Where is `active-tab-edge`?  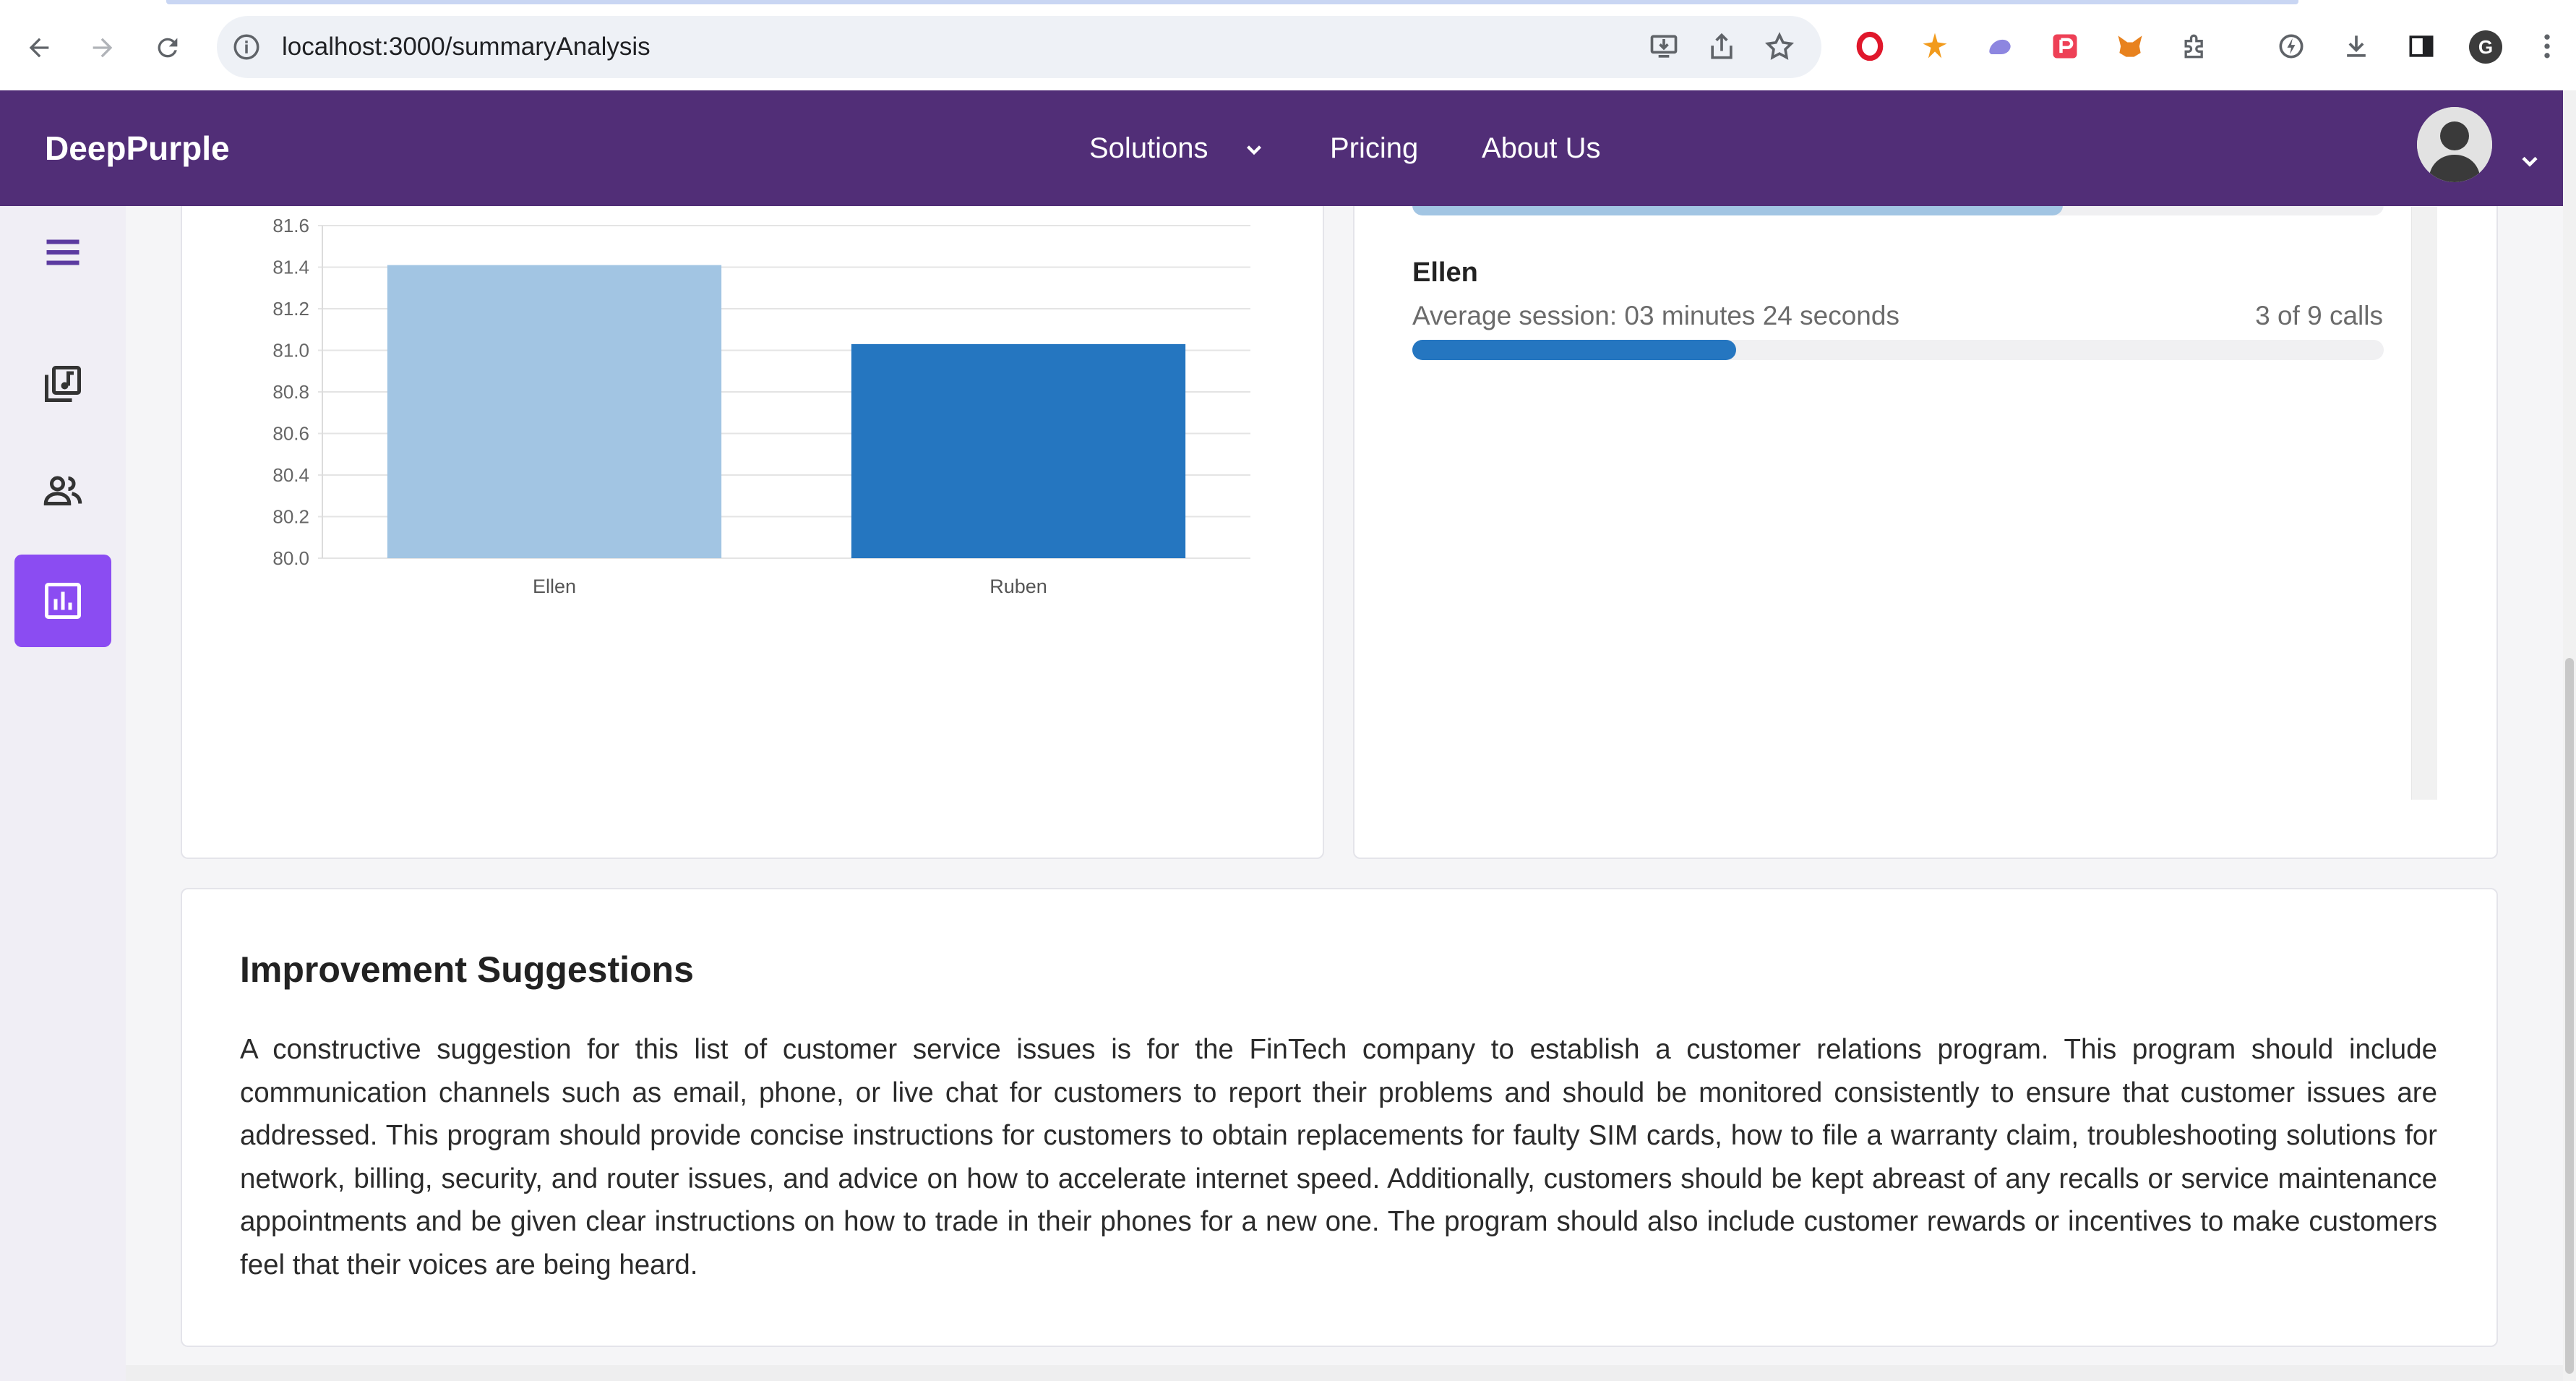
active-tab-edge is located at coordinates (1232, 2).